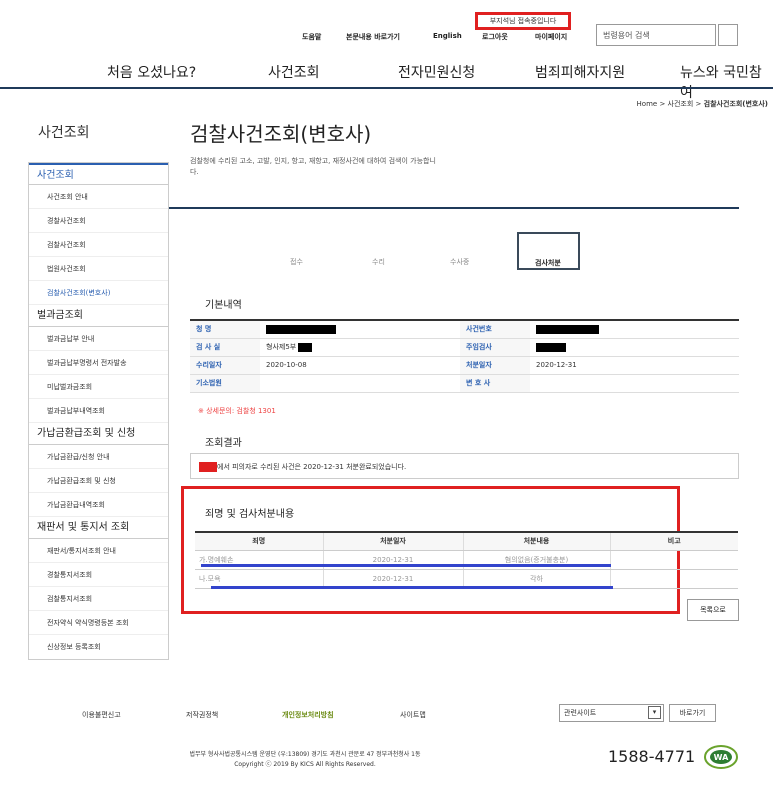  What do you see at coordinates (311, 37) in the screenshot?
I see `help-link: 도움말` at bounding box center [311, 37].